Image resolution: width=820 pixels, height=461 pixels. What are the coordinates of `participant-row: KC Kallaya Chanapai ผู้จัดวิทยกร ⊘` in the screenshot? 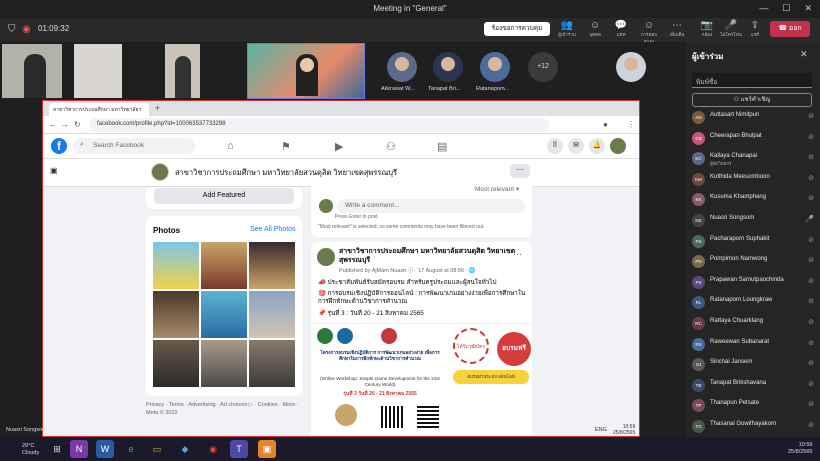 It's located at (754, 159).